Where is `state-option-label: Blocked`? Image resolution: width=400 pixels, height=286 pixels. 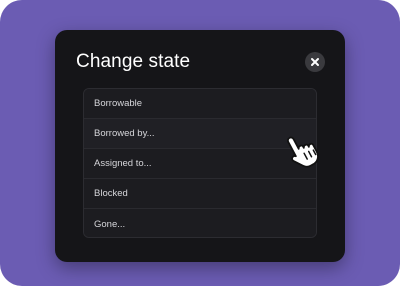 state-option-label: Blocked is located at coordinates (111, 193).